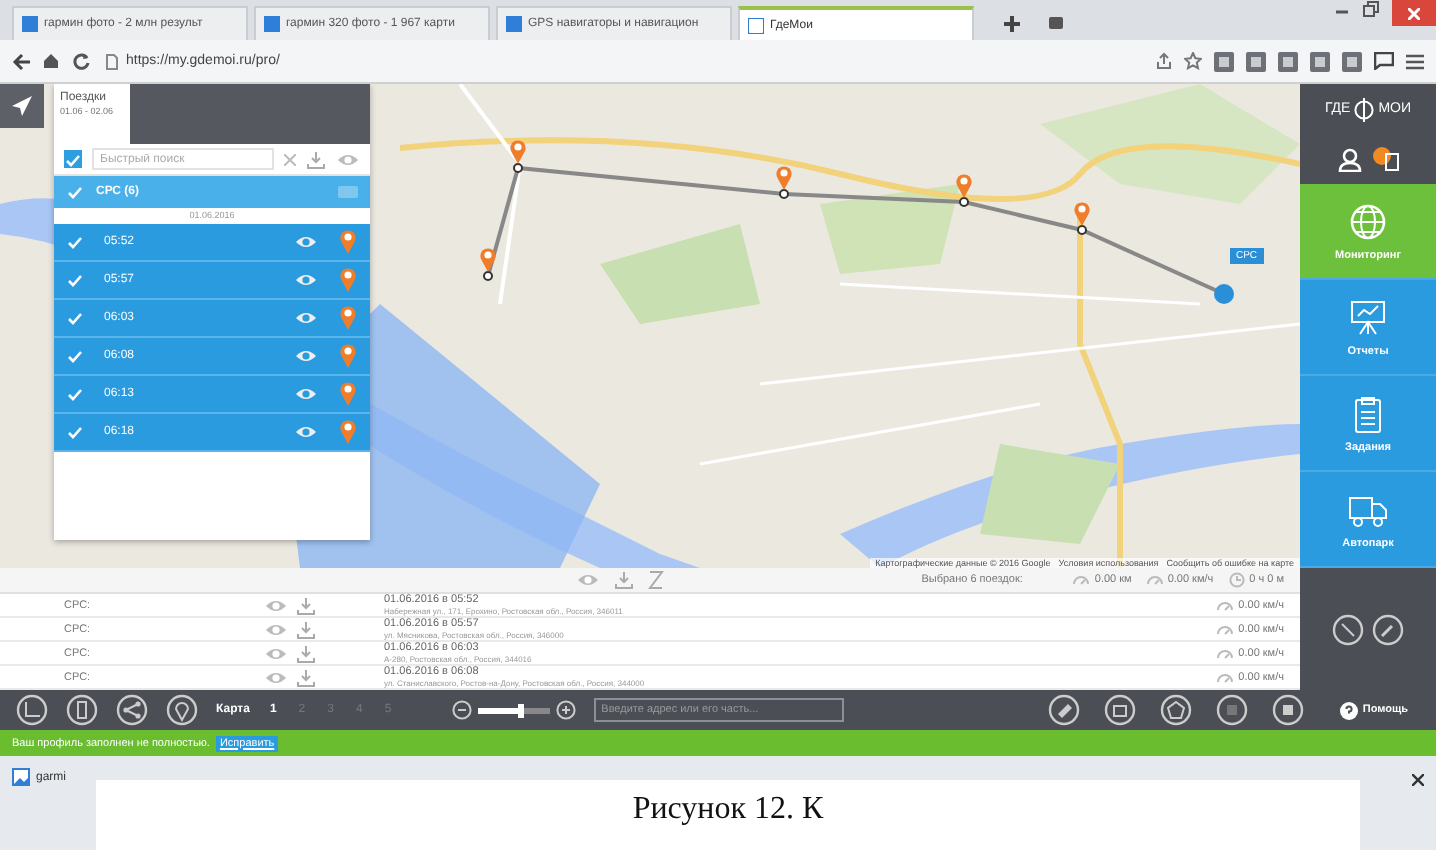  What do you see at coordinates (1081, 580) in the screenshot?
I see `route-icon` at bounding box center [1081, 580].